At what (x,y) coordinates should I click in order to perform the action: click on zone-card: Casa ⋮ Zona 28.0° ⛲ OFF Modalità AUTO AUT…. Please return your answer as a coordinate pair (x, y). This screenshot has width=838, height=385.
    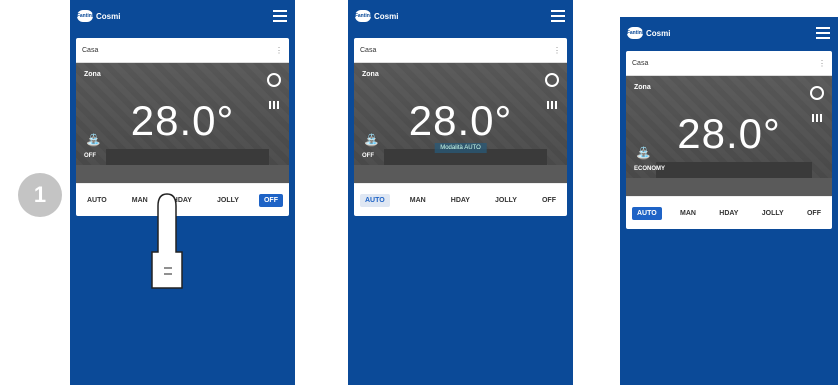
    Looking at the image, I should click on (460, 127).